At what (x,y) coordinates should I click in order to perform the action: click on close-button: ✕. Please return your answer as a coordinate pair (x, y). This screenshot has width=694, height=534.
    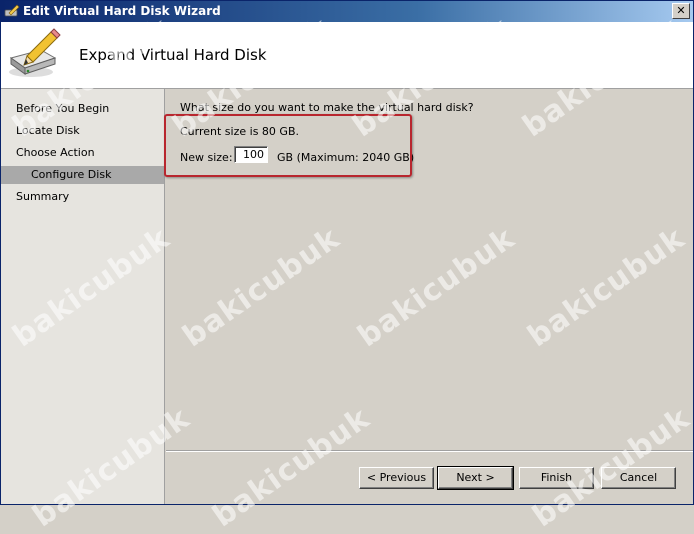
    Looking at the image, I should click on (681, 11).